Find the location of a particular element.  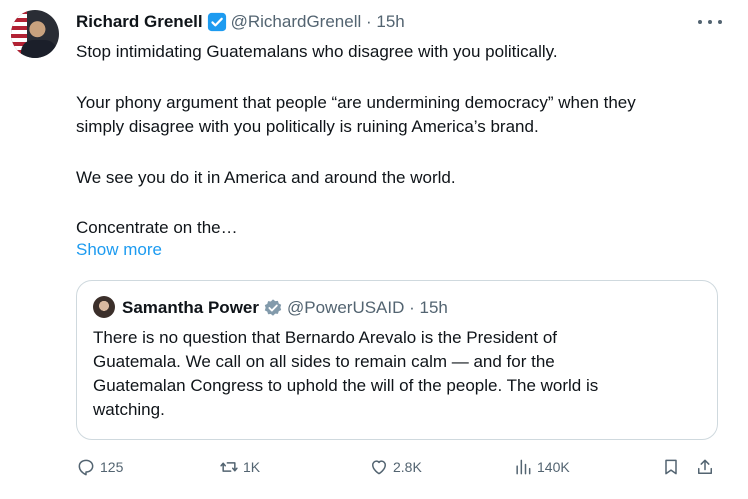

repost-icon is located at coordinates (229, 467).